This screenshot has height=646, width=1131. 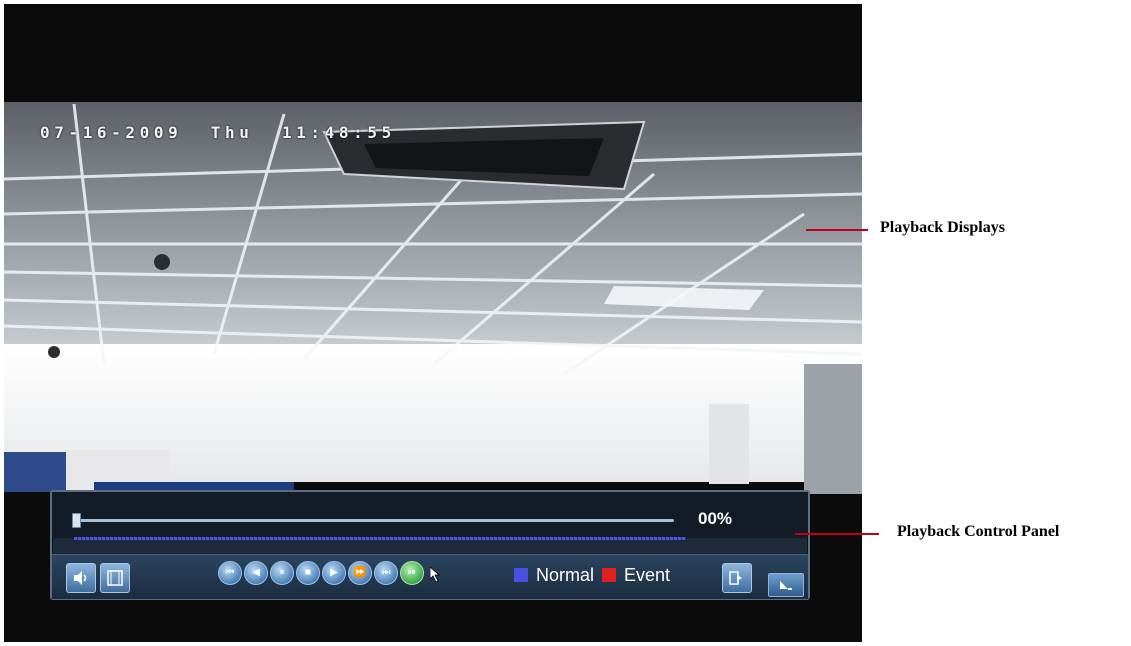 I want to click on slow-forward-button: ⏭, so click(x=386, y=573).